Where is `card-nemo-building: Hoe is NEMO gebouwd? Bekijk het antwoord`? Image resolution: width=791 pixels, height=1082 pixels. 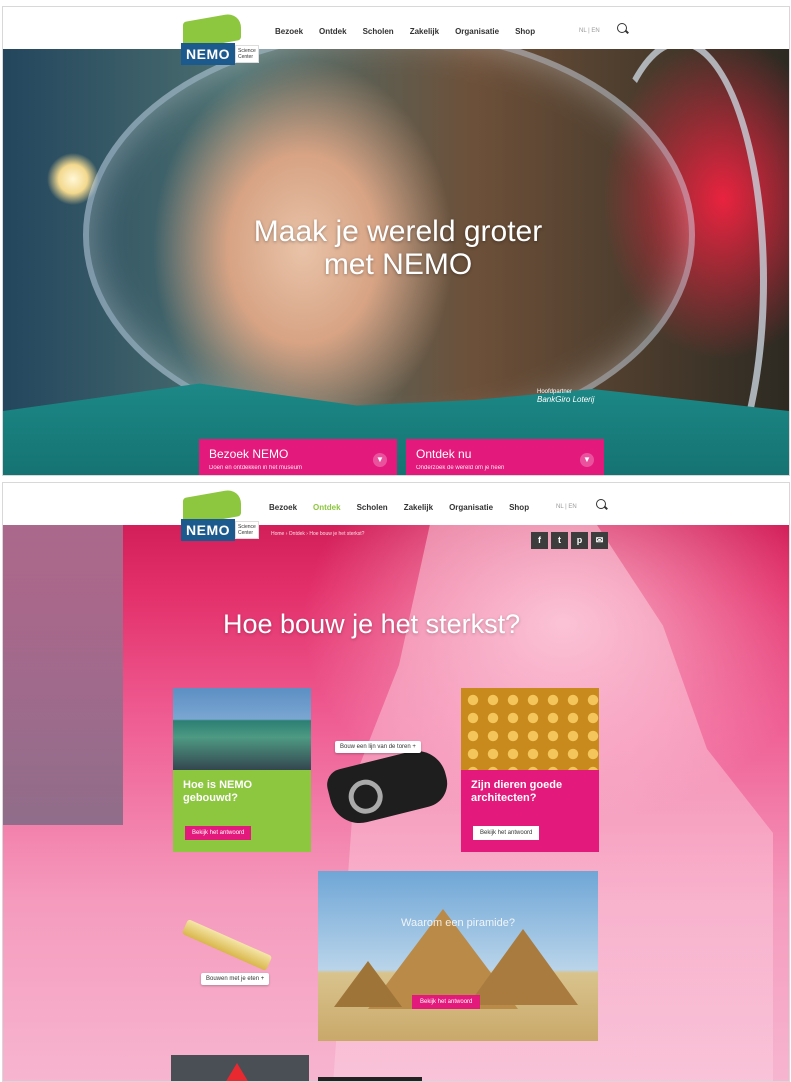
card-nemo-building: Hoe is NEMO gebouwd? Bekijk het antwoord is located at coordinates (242, 770).